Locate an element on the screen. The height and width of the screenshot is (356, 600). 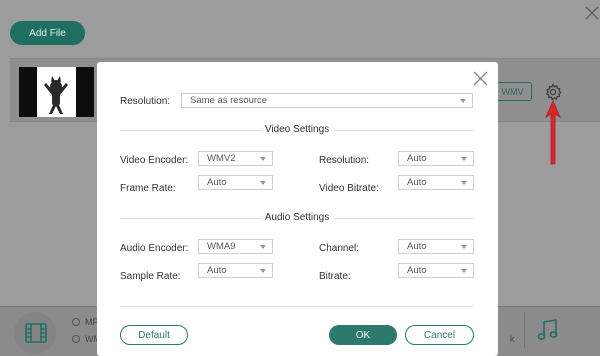
video-bitrate-value: Auto is located at coordinates (417, 182).